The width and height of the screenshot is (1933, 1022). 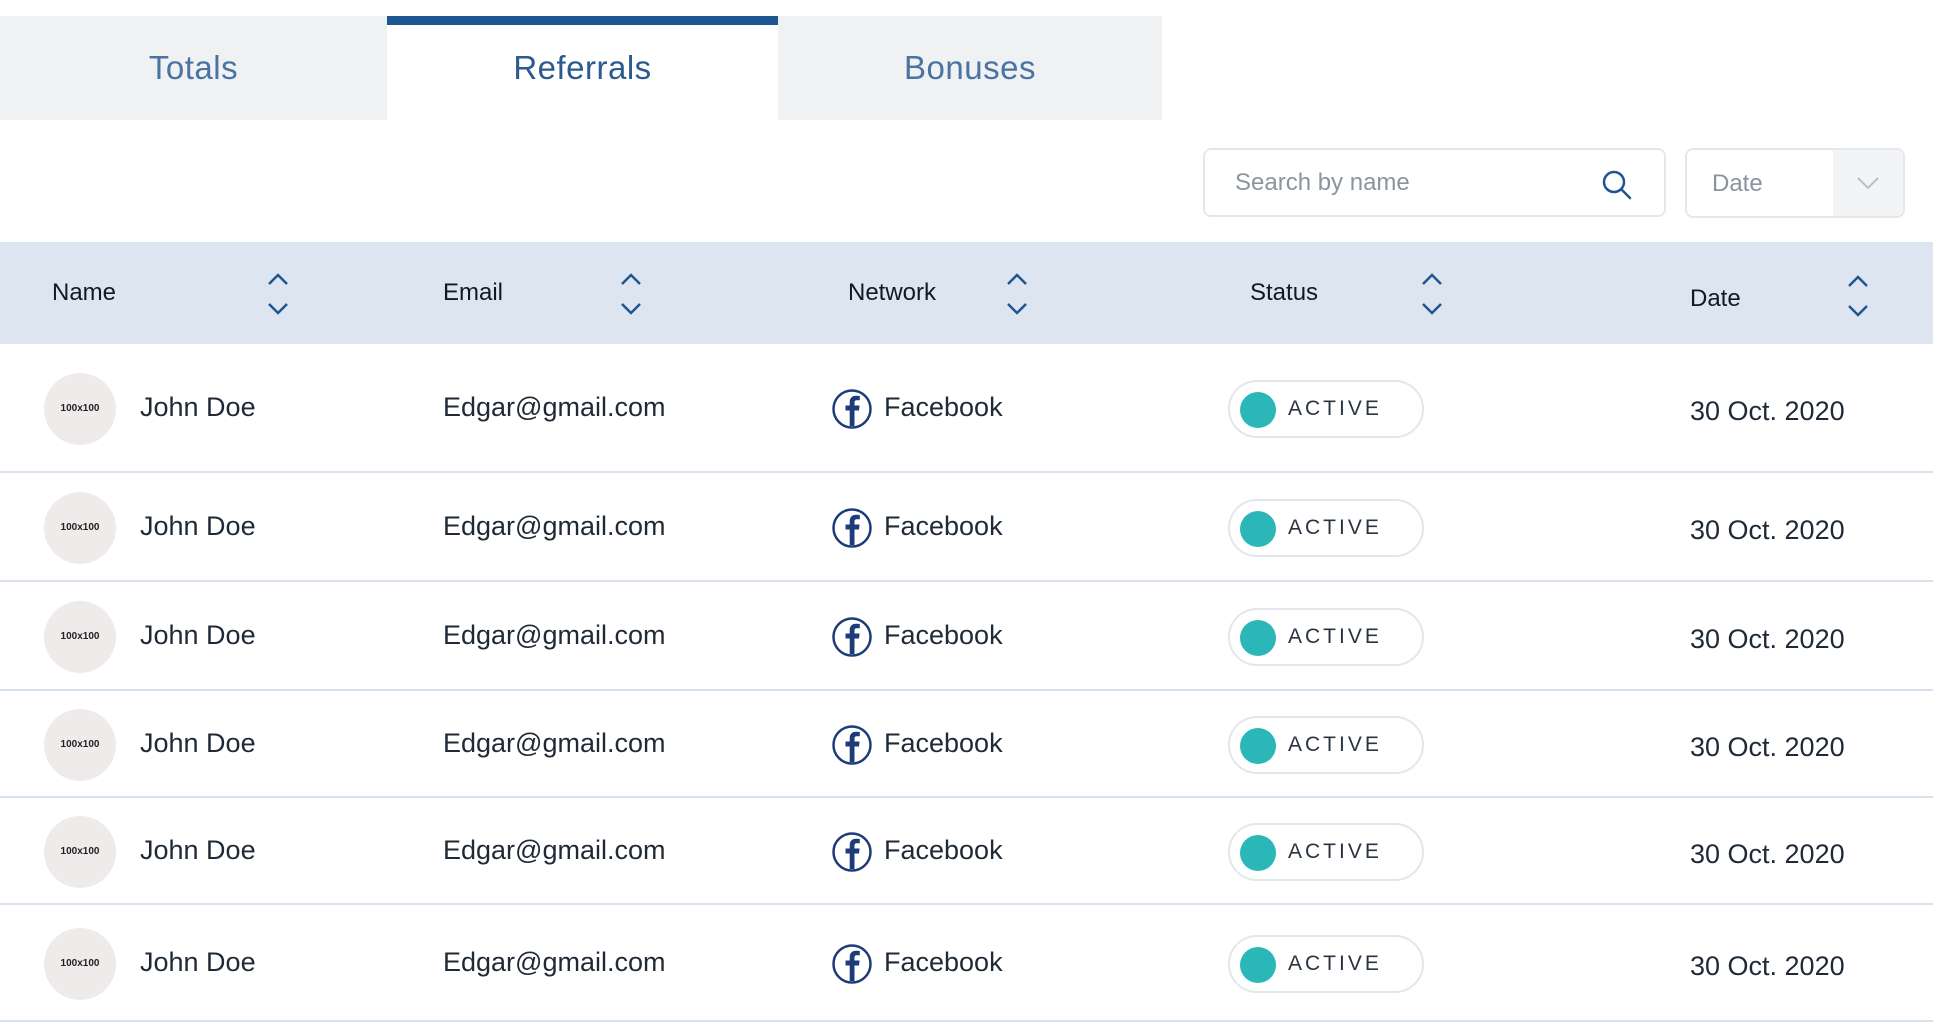 What do you see at coordinates (1617, 185) in the screenshot?
I see `search-icon` at bounding box center [1617, 185].